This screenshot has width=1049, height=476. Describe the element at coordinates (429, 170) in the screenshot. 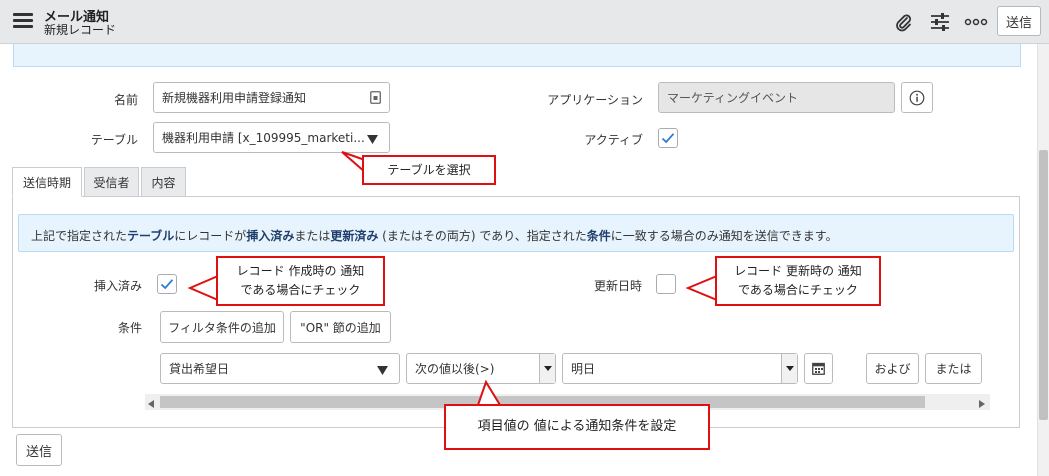

I see `callout-table: テーブルを選択` at that location.